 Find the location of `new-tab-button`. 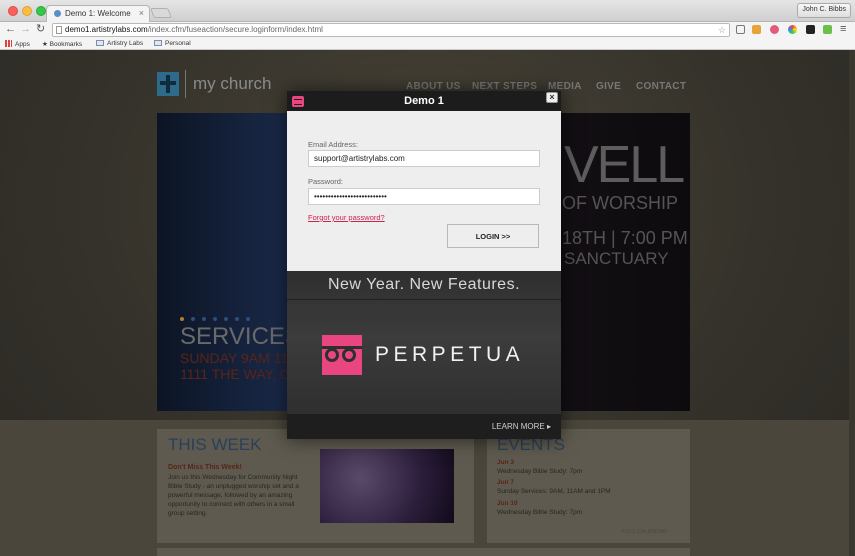

new-tab-button is located at coordinates (161, 13).